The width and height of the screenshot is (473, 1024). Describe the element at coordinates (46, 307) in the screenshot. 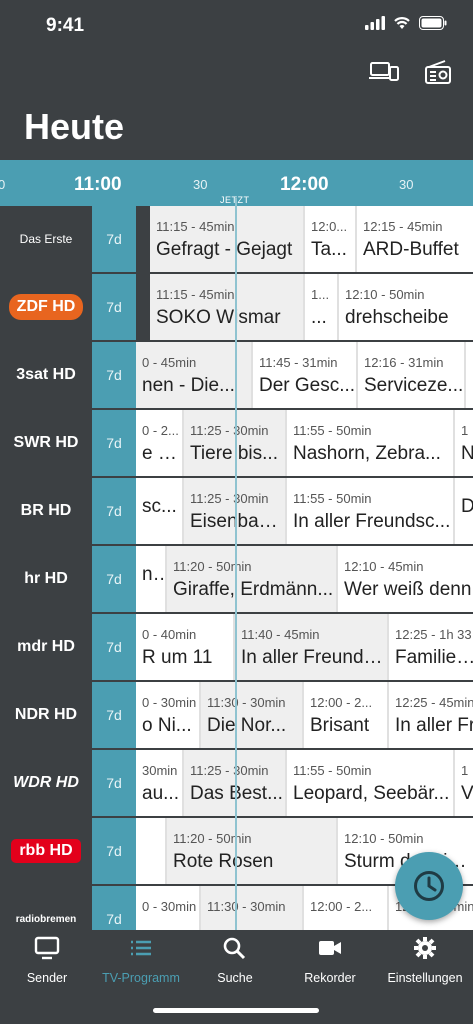

I see `channel-zdf-hd-logo: ZDF HD` at that location.